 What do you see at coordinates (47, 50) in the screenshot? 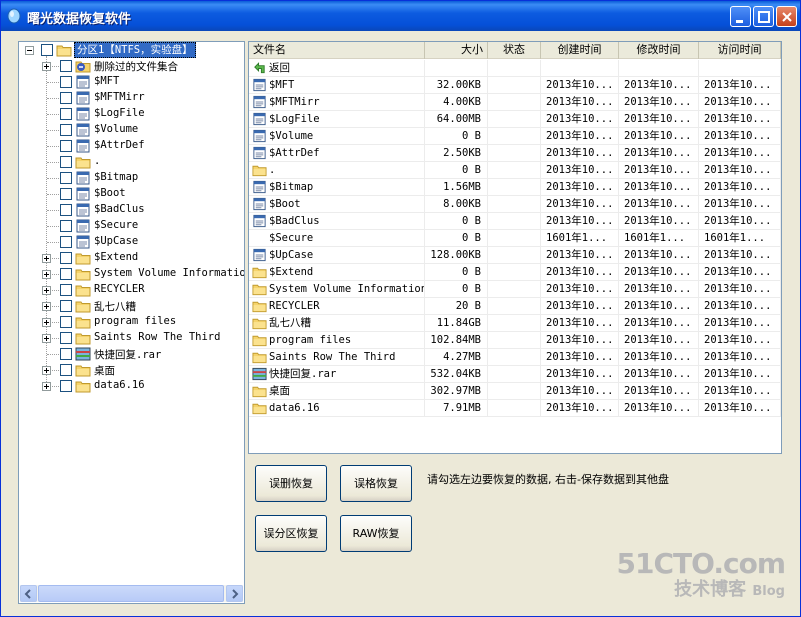
I see `tree-root-checkbox` at bounding box center [47, 50].